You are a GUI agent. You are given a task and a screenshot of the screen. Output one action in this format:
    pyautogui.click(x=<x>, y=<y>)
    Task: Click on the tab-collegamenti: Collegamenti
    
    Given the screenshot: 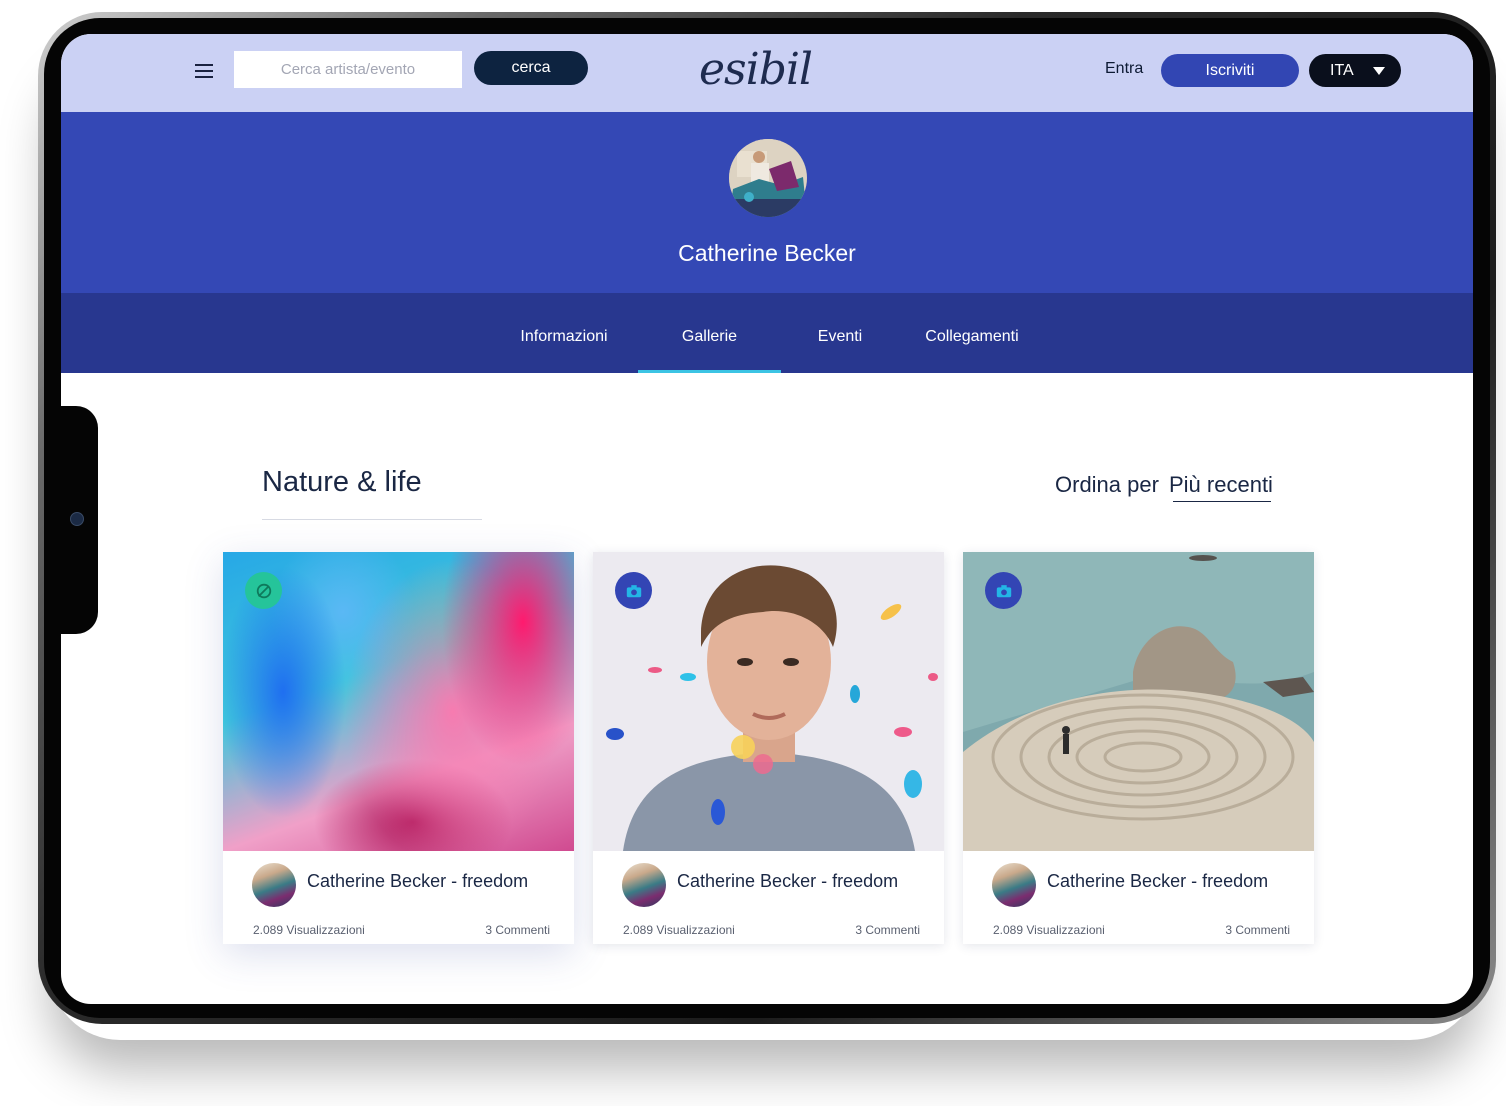 What is the action you would take?
    pyautogui.click(x=972, y=333)
    